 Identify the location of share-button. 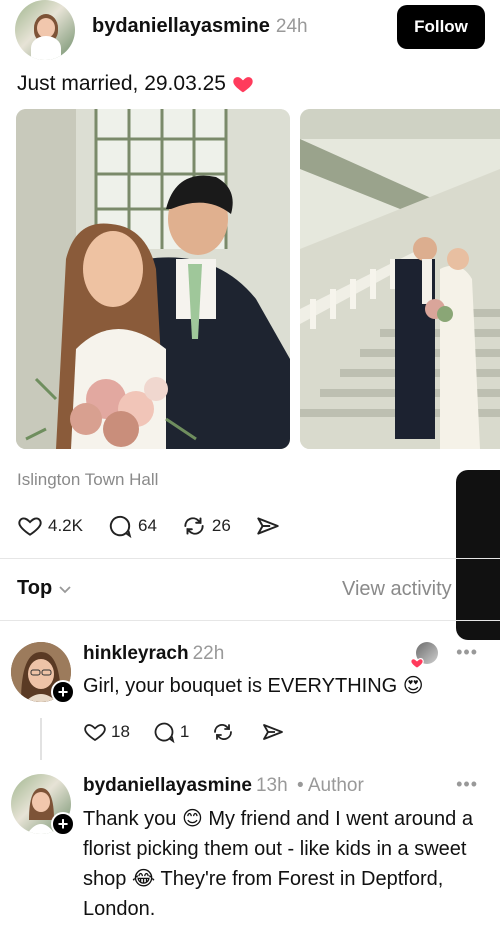
(270, 526).